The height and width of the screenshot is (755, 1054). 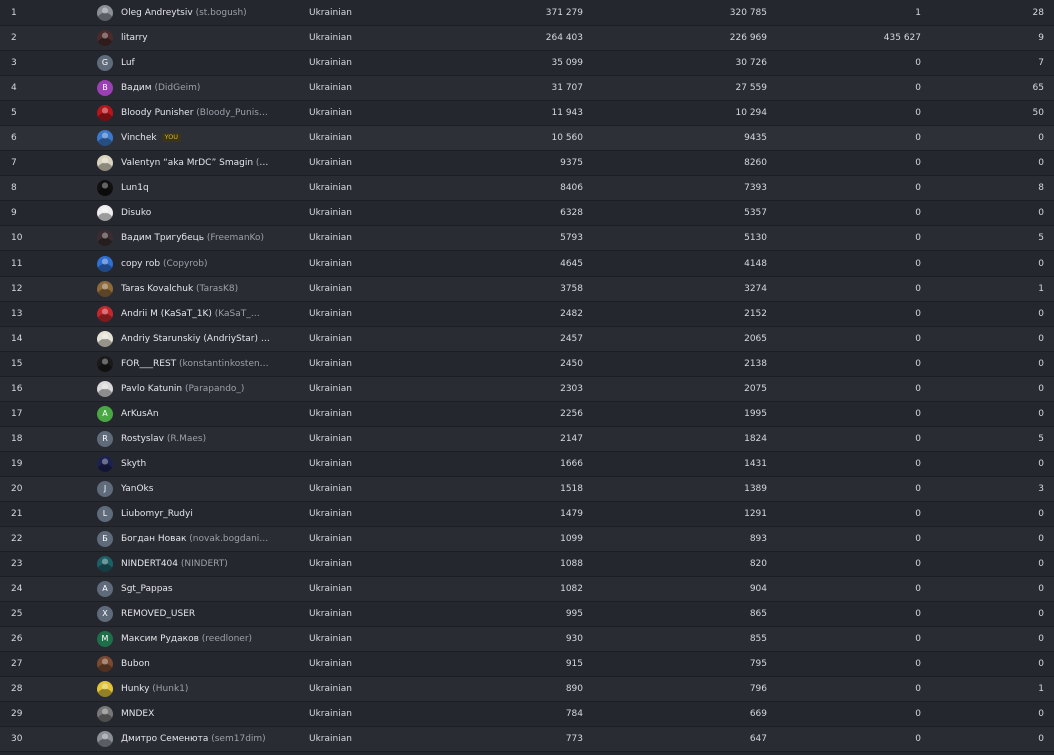 I want to click on user-name: Liubomyr_Rudyi, so click(x=157, y=514).